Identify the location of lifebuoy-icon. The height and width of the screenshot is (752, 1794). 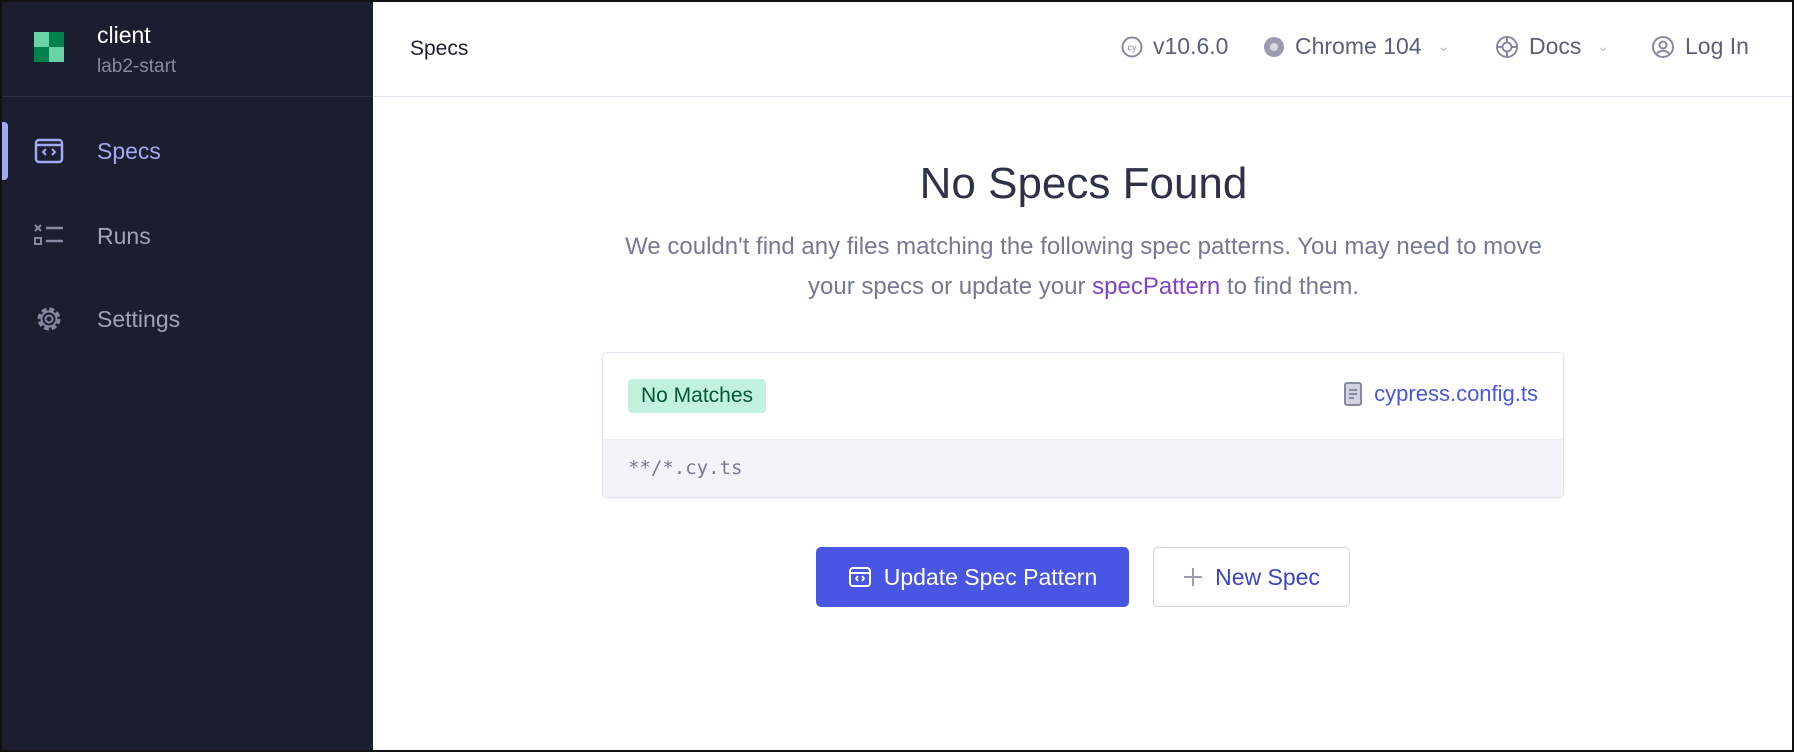
(1507, 46).